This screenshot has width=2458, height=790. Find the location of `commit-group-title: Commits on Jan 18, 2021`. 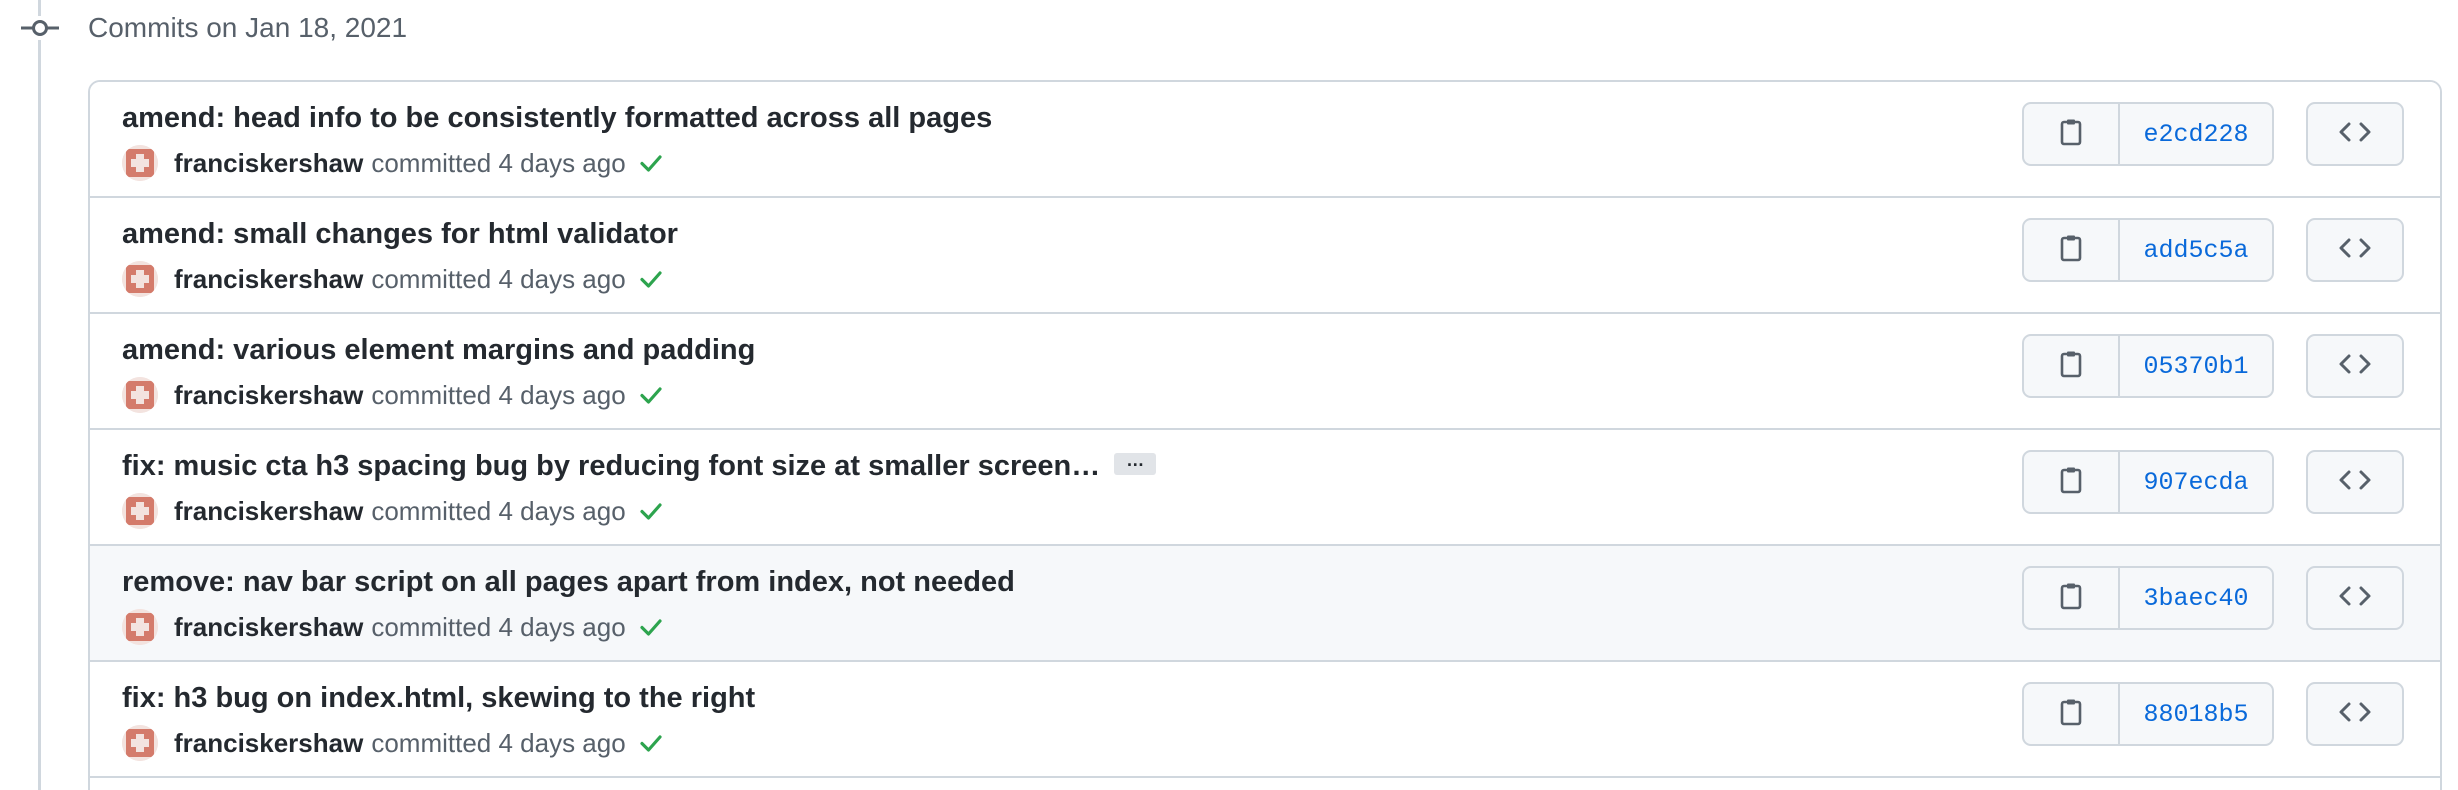

commit-group-title: Commits on Jan 18, 2021 is located at coordinates (248, 27).